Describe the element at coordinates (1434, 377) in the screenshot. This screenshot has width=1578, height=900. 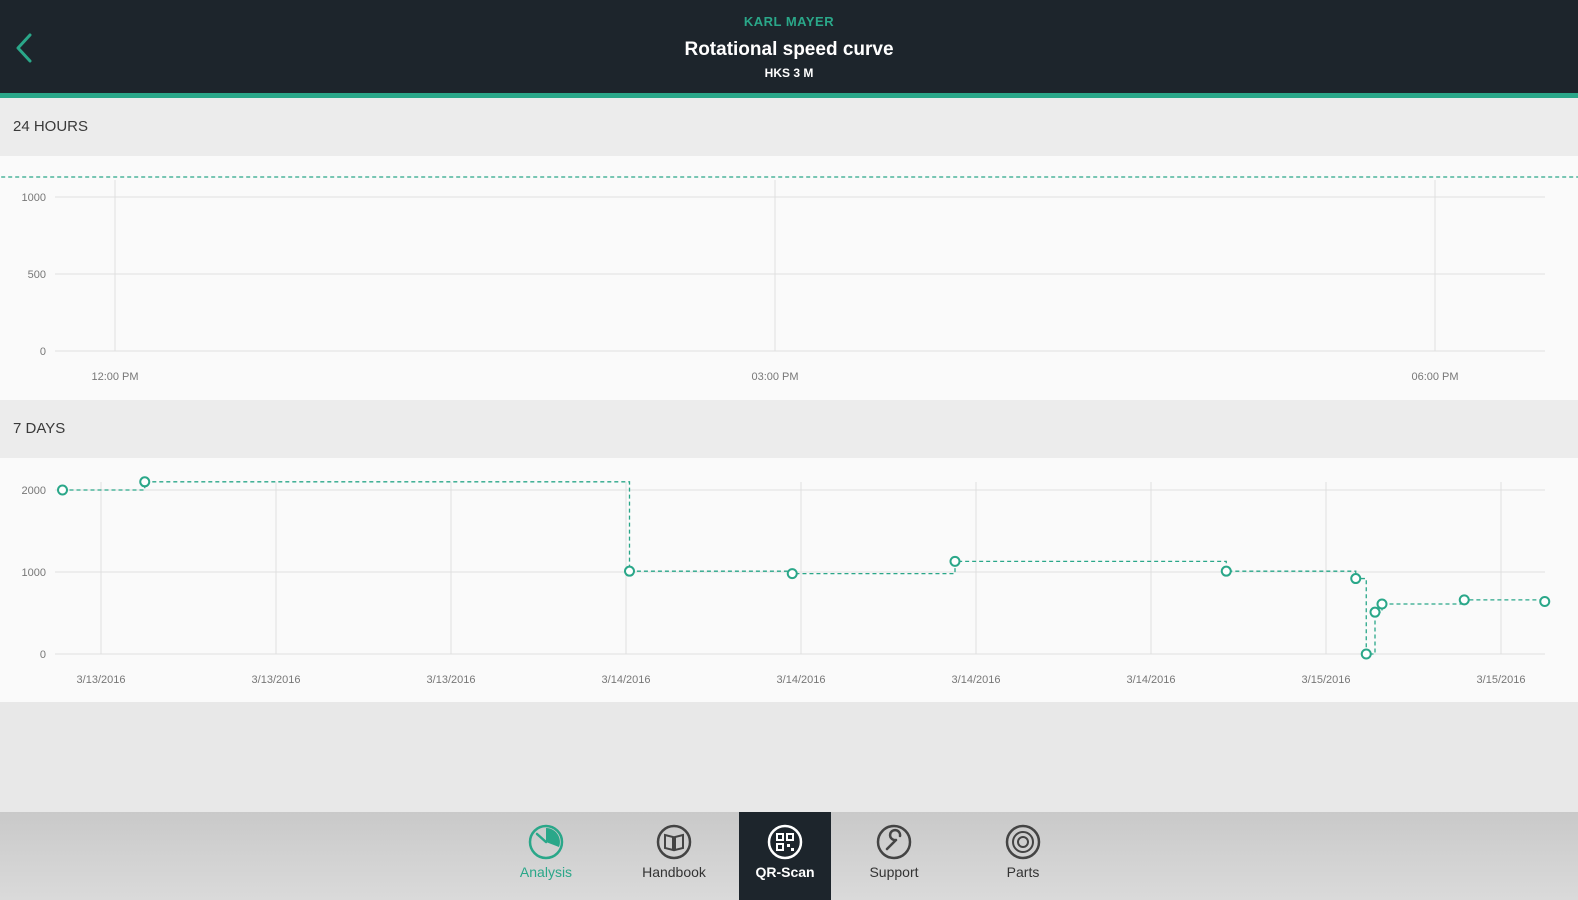
I see `x-tick-label: 06:00 PM` at that location.